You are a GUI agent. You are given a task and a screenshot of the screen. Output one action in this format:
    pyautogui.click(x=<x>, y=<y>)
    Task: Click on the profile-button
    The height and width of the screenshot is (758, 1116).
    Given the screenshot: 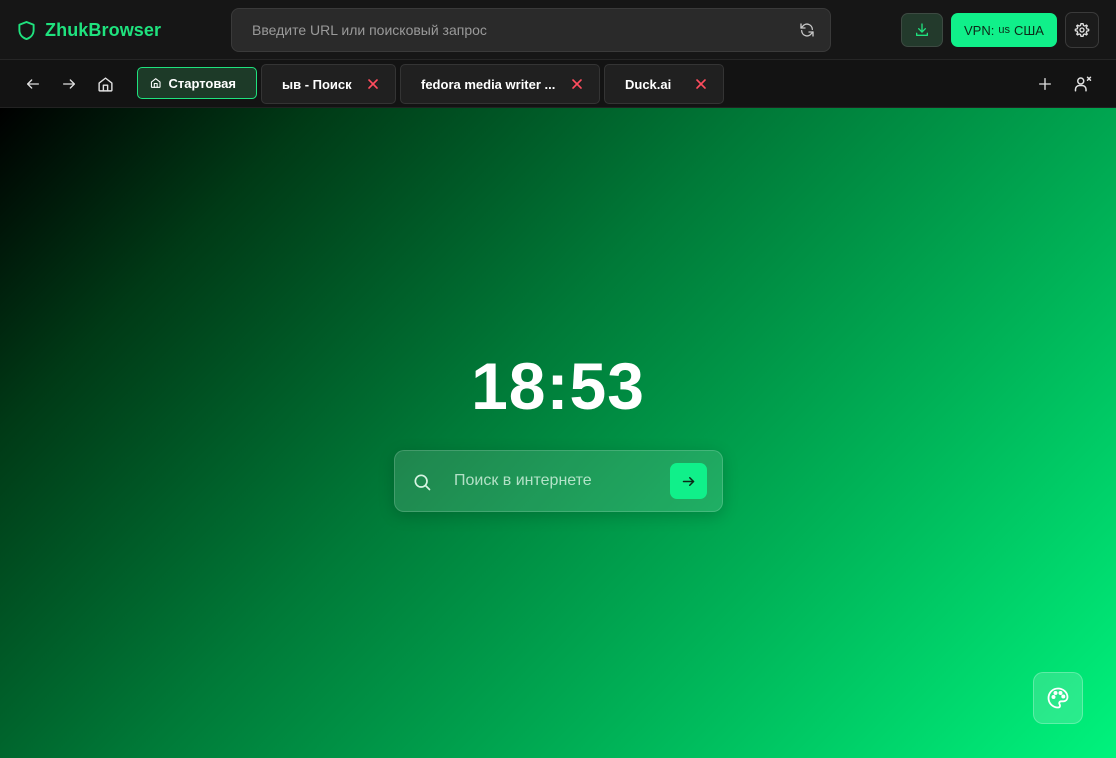 What is the action you would take?
    pyautogui.click(x=1083, y=84)
    